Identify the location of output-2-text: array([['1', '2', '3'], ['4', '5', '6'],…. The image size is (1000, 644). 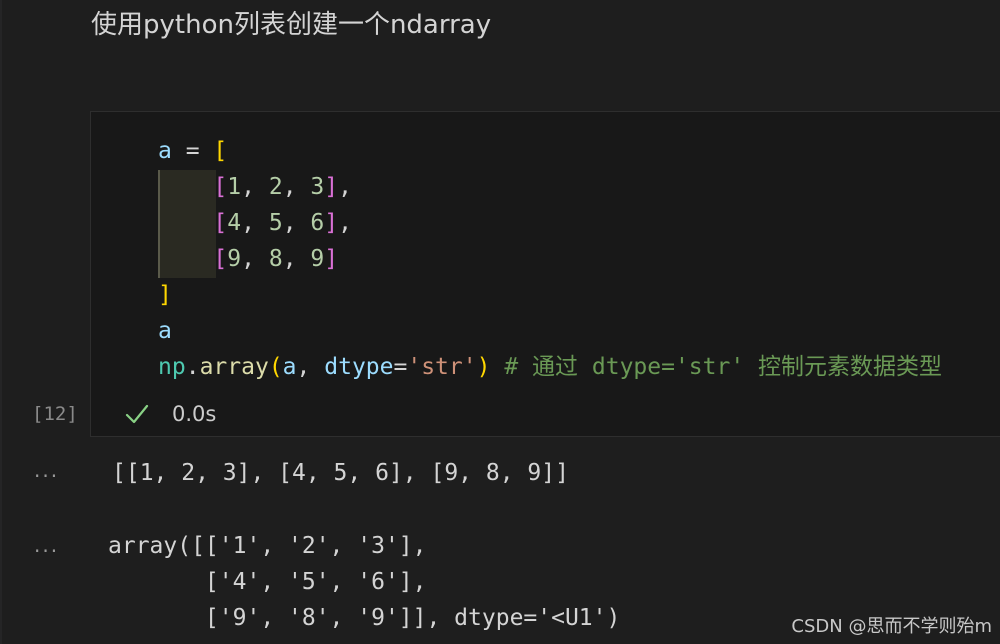
(364, 582).